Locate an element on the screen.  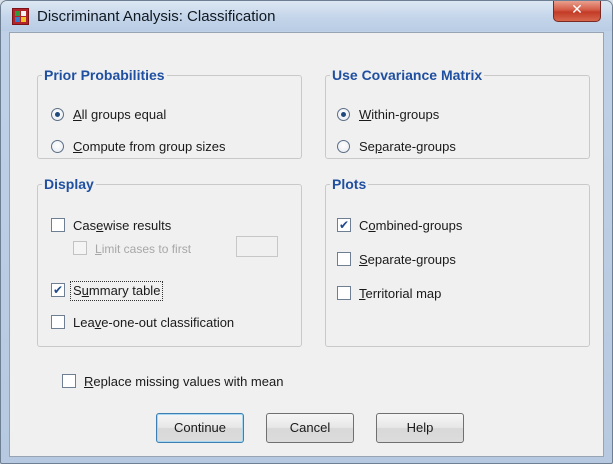
spss-app-icon is located at coordinates (20, 16).